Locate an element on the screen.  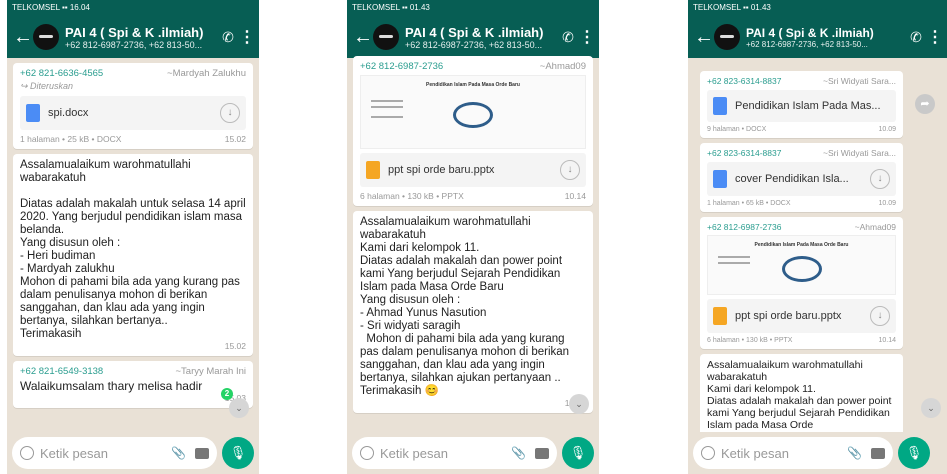
file-name: spi.docx is located at coordinates (68, 113).